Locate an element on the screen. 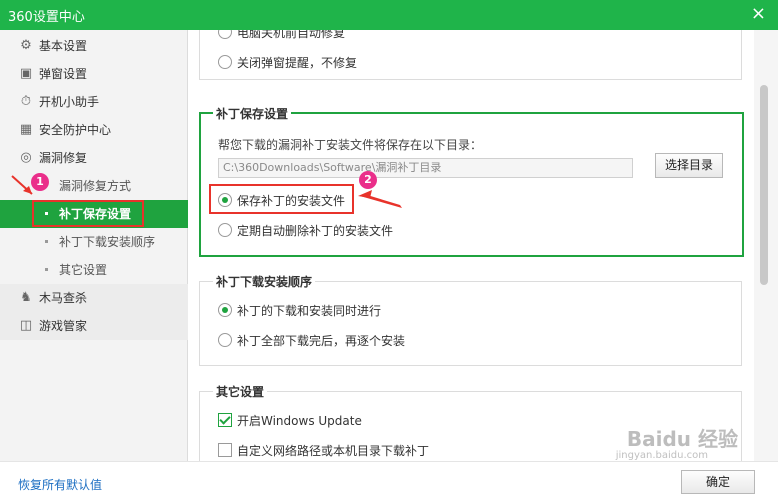 Image resolution: width=778 pixels, height=500 pixels. baidu-watermark: Baidu 经验 is located at coordinates (682, 439).